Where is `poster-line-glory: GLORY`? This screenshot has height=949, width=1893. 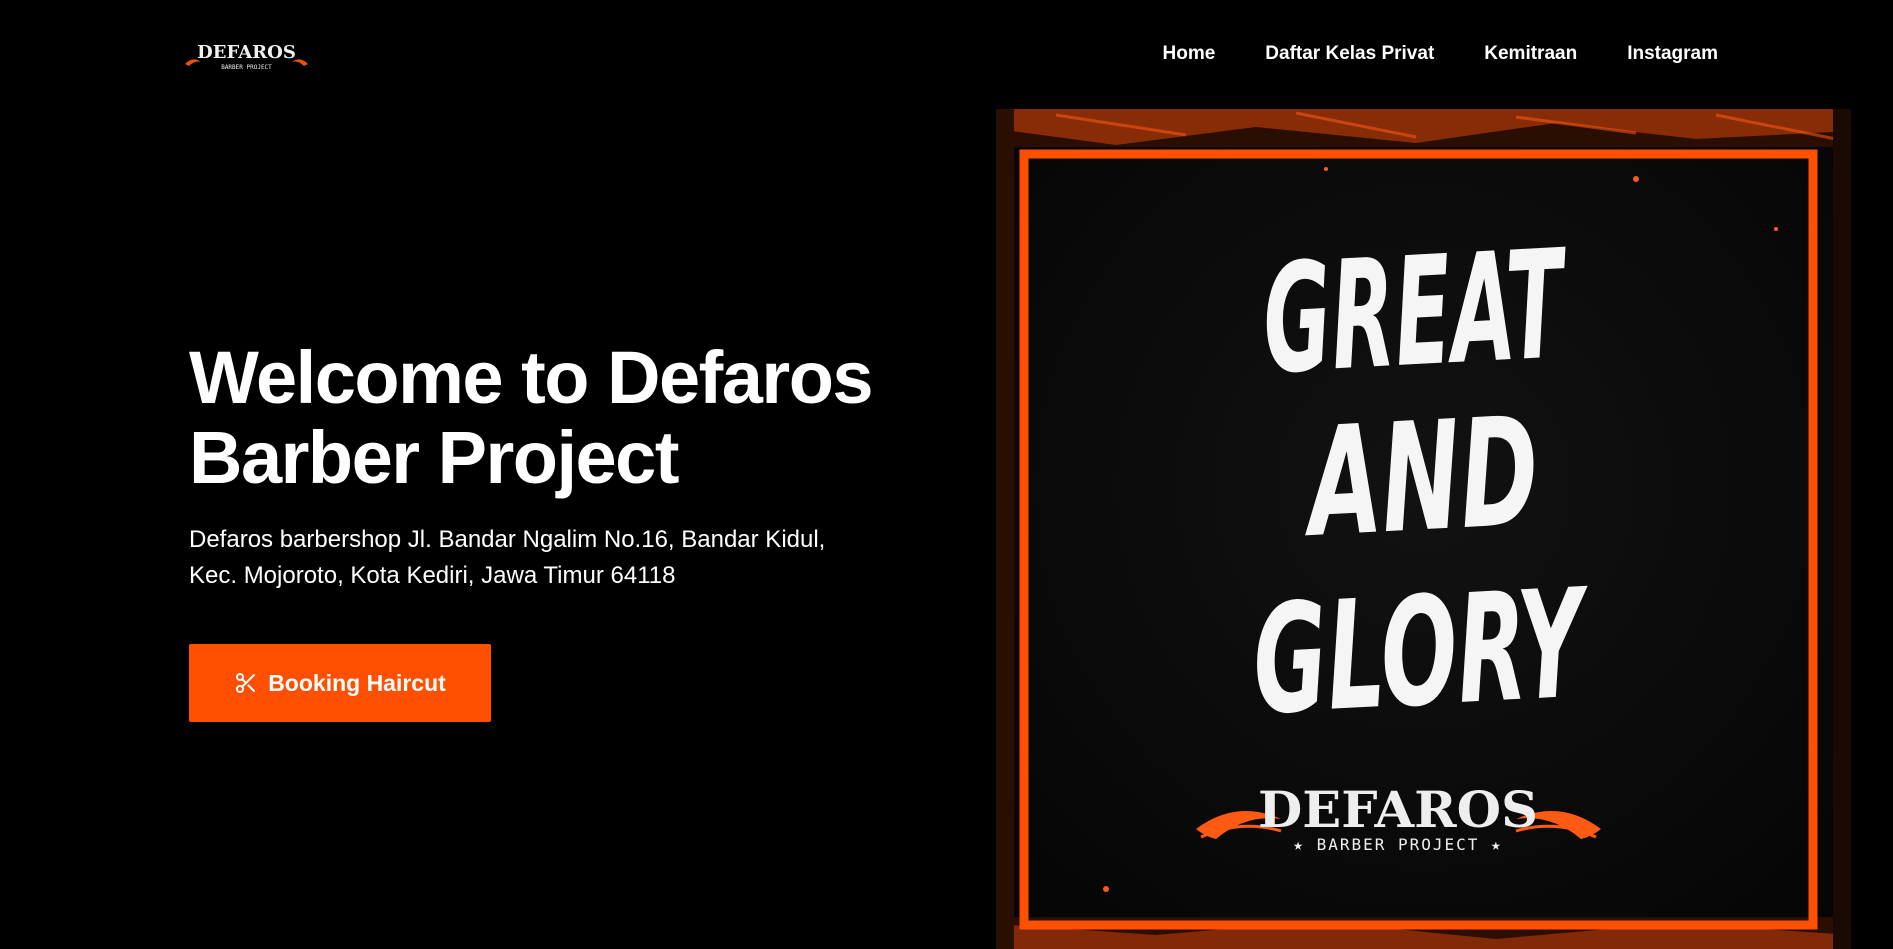 poster-line-glory: GLORY is located at coordinates (1422, 652).